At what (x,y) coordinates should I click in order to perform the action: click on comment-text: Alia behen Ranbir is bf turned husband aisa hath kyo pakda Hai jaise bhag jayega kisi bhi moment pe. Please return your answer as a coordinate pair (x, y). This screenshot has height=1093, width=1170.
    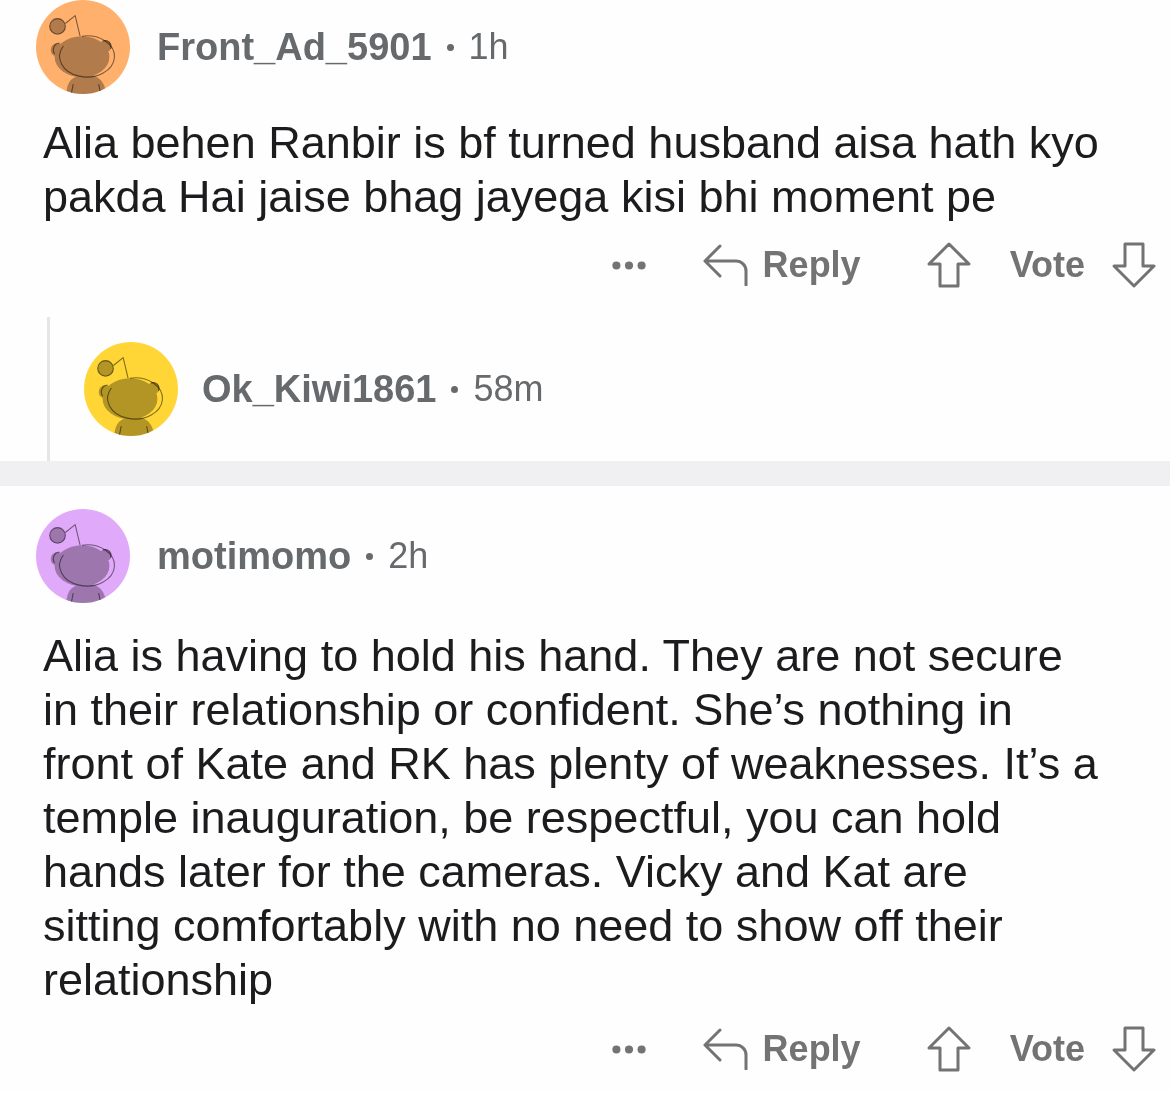
    Looking at the image, I should click on (571, 170).